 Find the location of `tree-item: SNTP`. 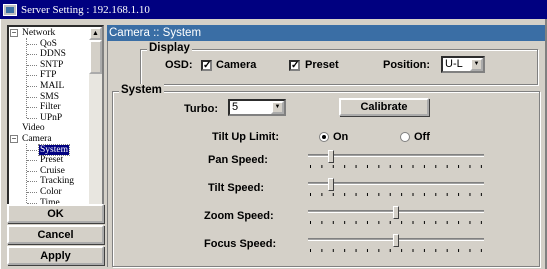

tree-item: SNTP is located at coordinates (50, 65).